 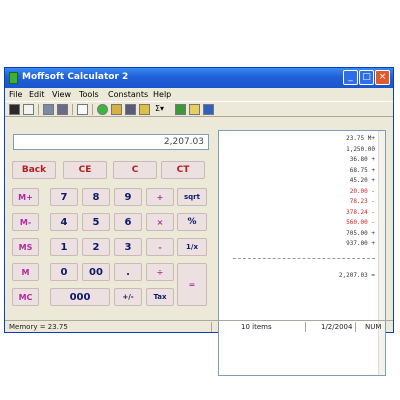 I want to click on equals-button: =, so click(x=192, y=284).